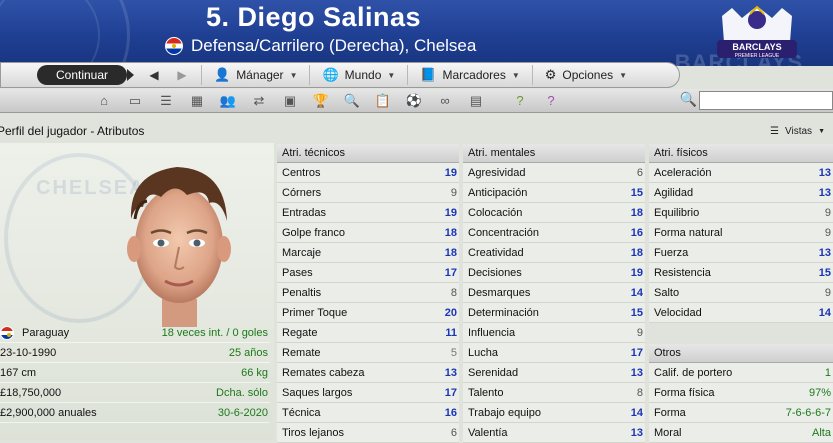 This screenshot has height=443, width=833. What do you see at coordinates (330, 74) in the screenshot?
I see `globe-icon: 🌐` at bounding box center [330, 74].